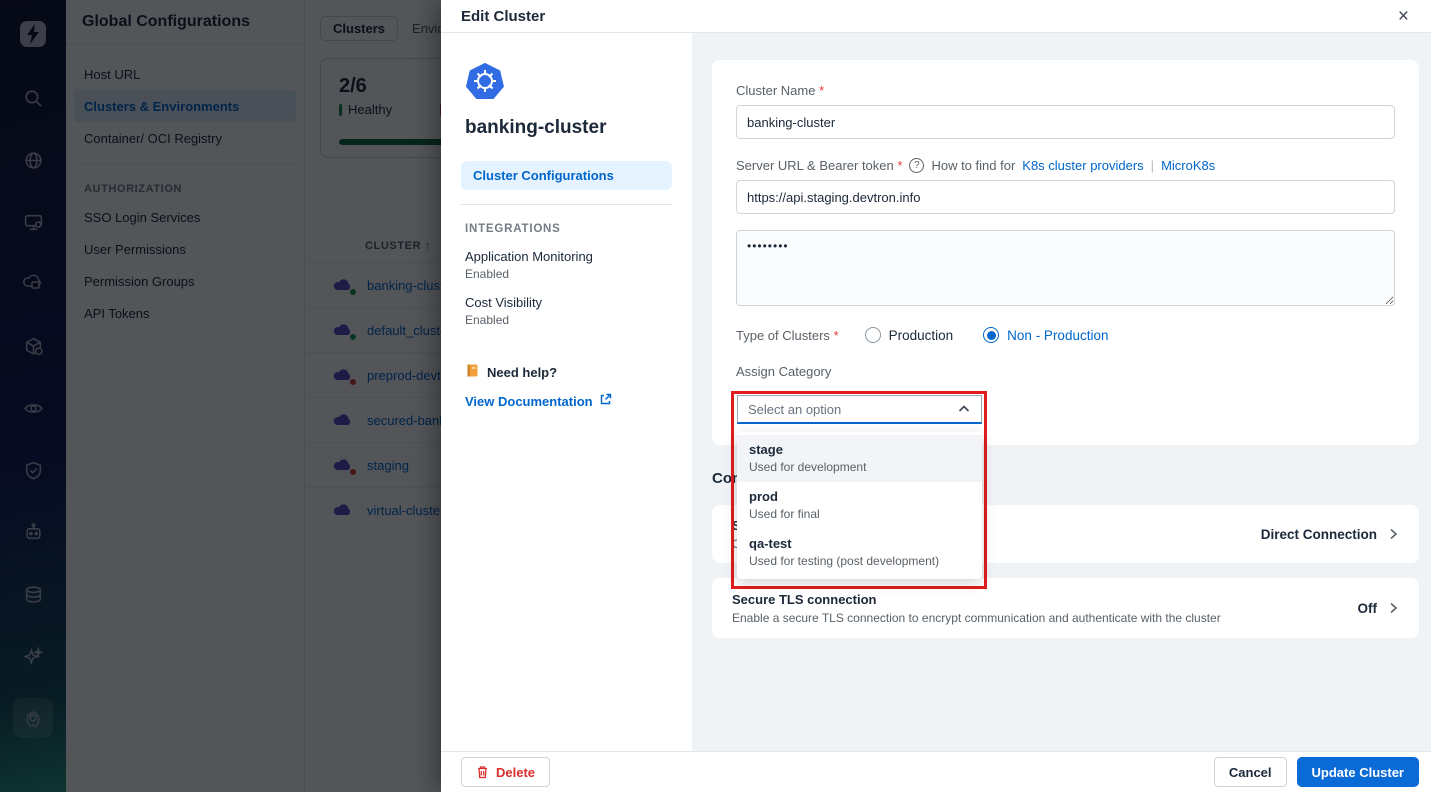  Describe the element at coordinates (1318, 534) in the screenshot. I see `server-connection-value: Direct Connection` at that location.